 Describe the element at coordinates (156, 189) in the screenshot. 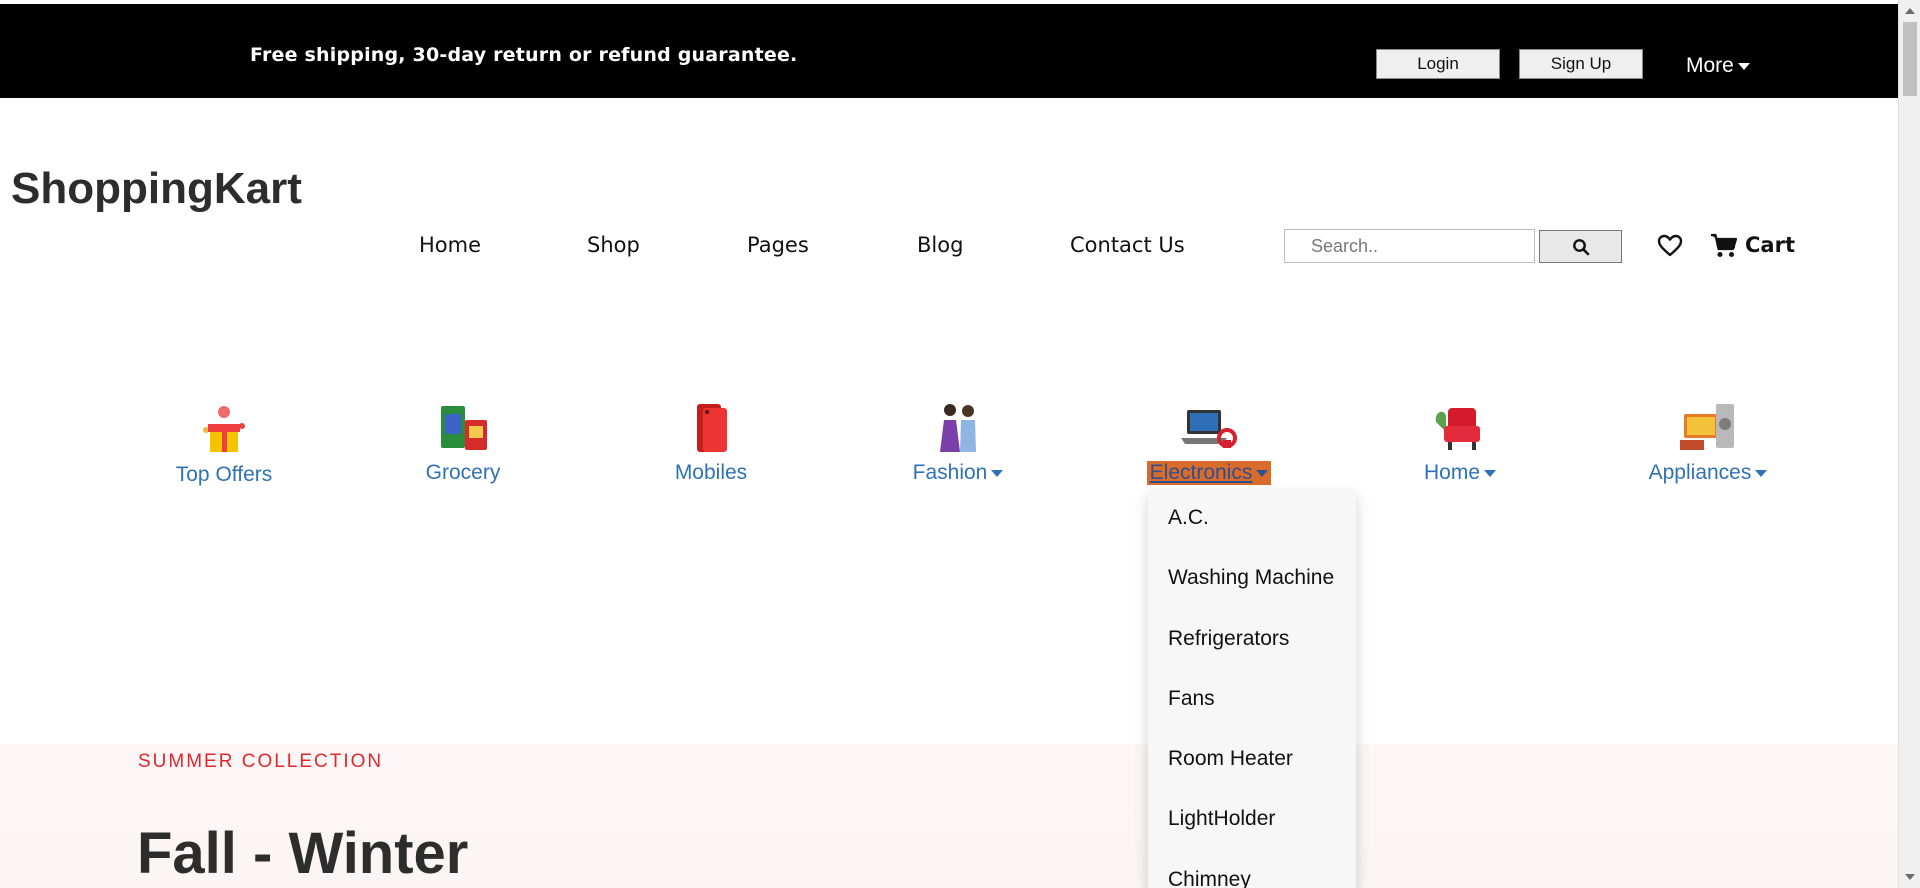

I see `brand-logo: ShoppingKart` at that location.